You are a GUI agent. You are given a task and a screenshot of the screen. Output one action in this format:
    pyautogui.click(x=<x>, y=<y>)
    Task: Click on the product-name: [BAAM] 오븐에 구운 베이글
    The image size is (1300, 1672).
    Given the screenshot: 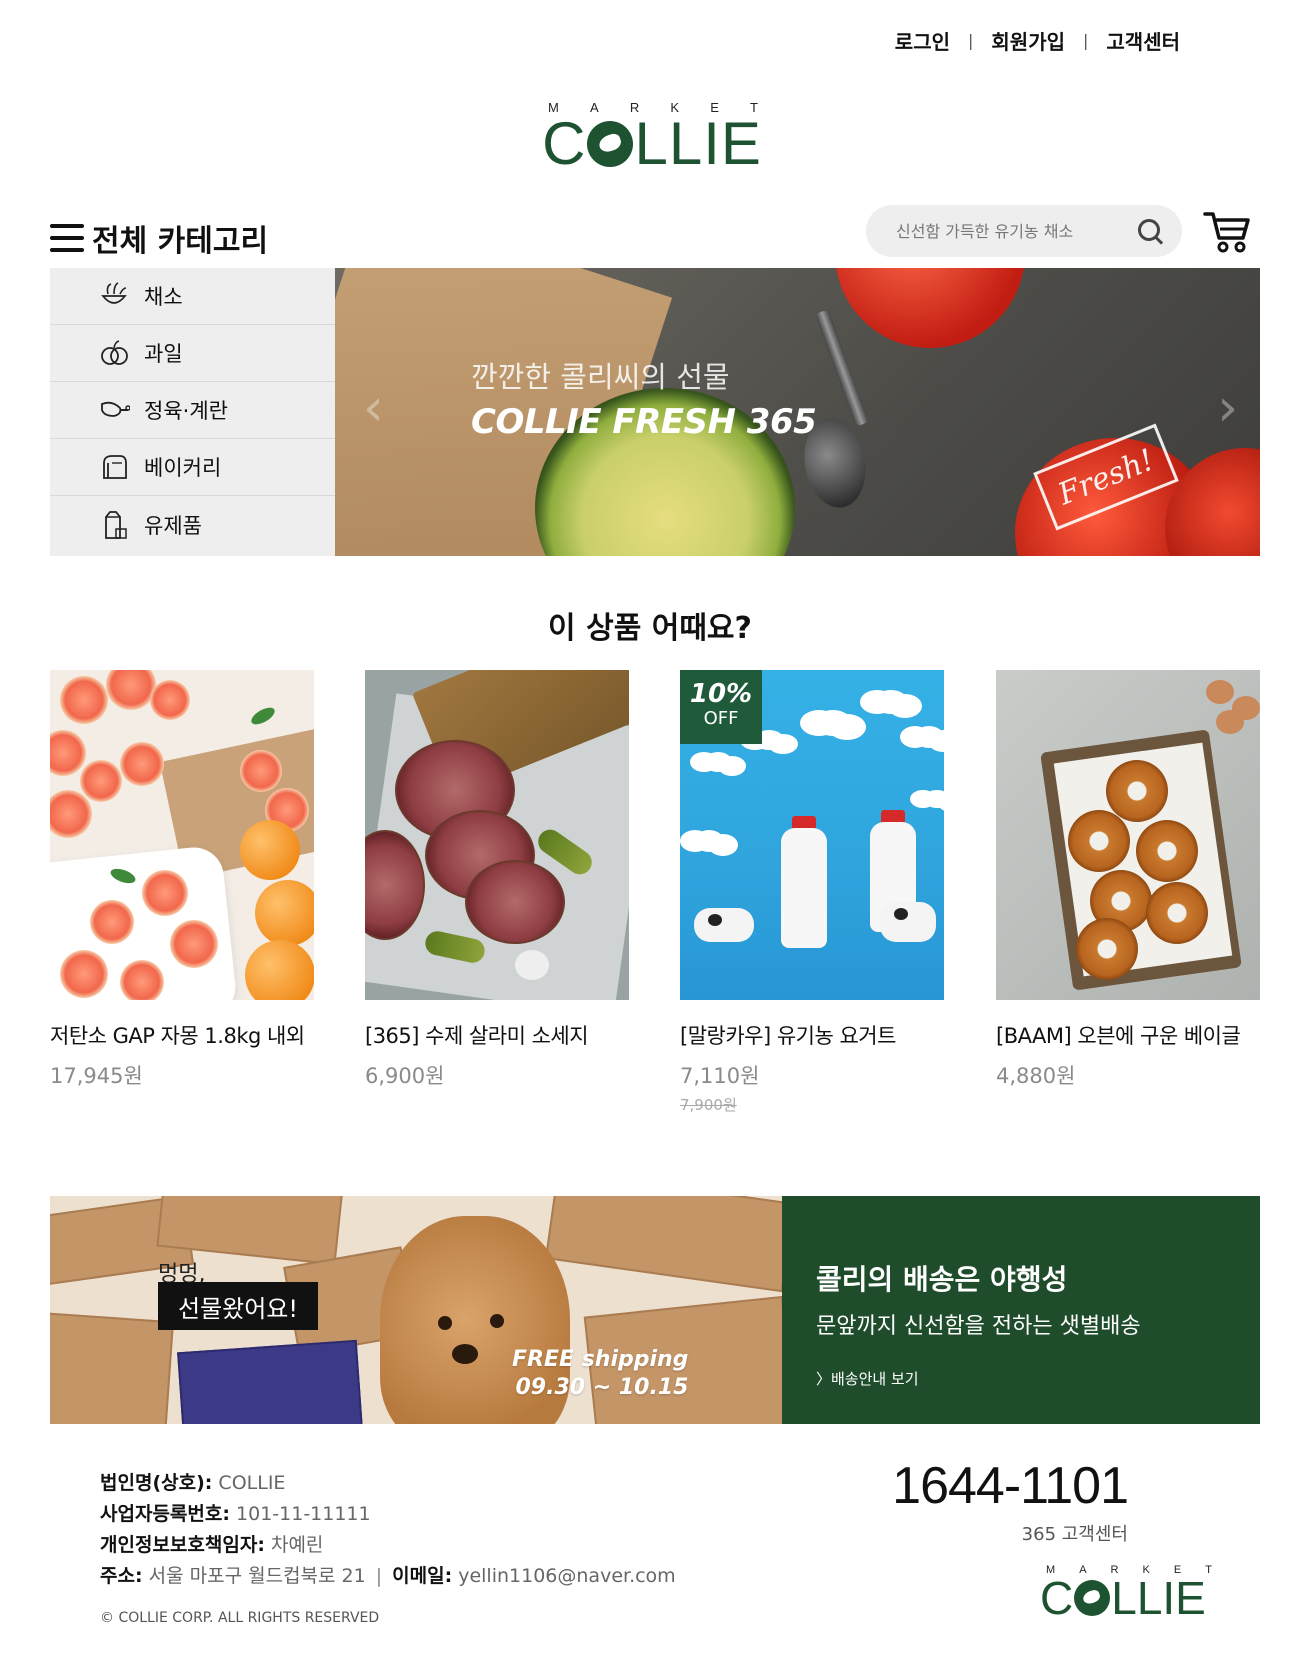 What is the action you would take?
    pyautogui.click(x=1118, y=1036)
    